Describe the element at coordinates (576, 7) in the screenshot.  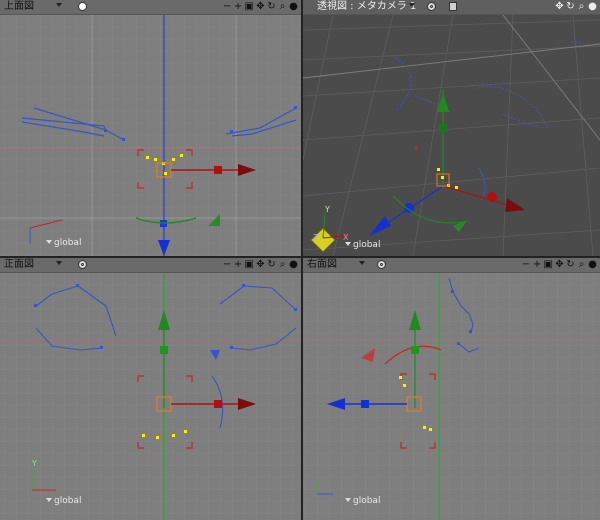
I see `viewport-toolbar: ✥ ↻ ⌕ ●` at that location.